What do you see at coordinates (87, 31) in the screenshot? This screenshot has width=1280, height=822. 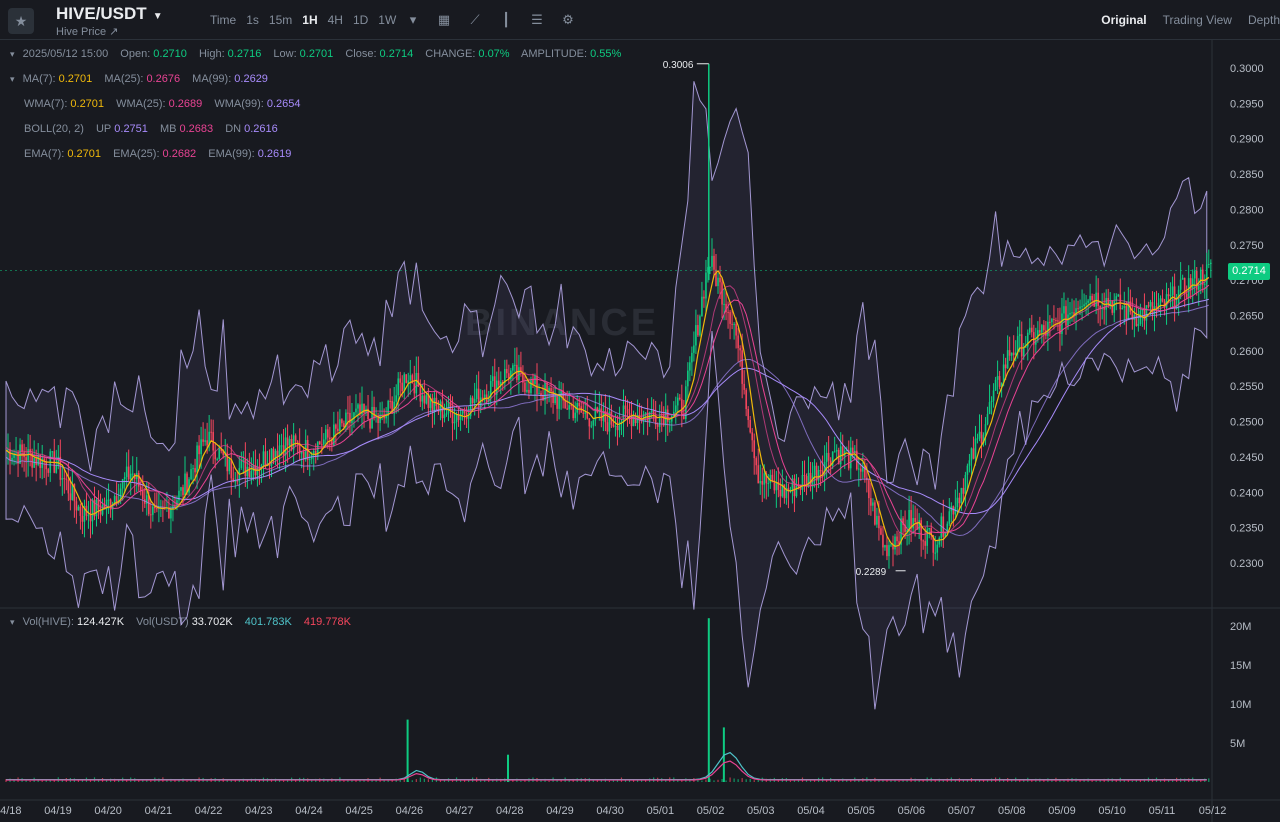 I see `subtitle-link: Hive Price ↗` at bounding box center [87, 31].